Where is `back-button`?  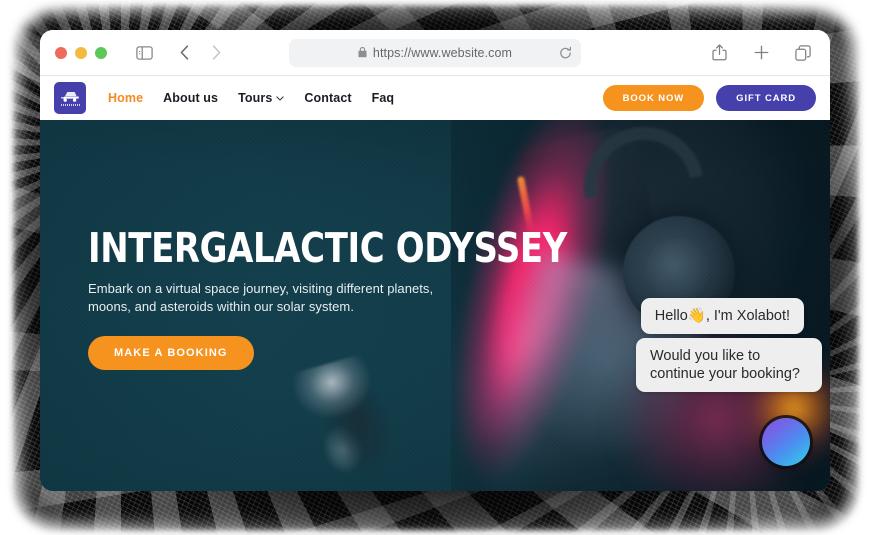 back-button is located at coordinates (184, 53).